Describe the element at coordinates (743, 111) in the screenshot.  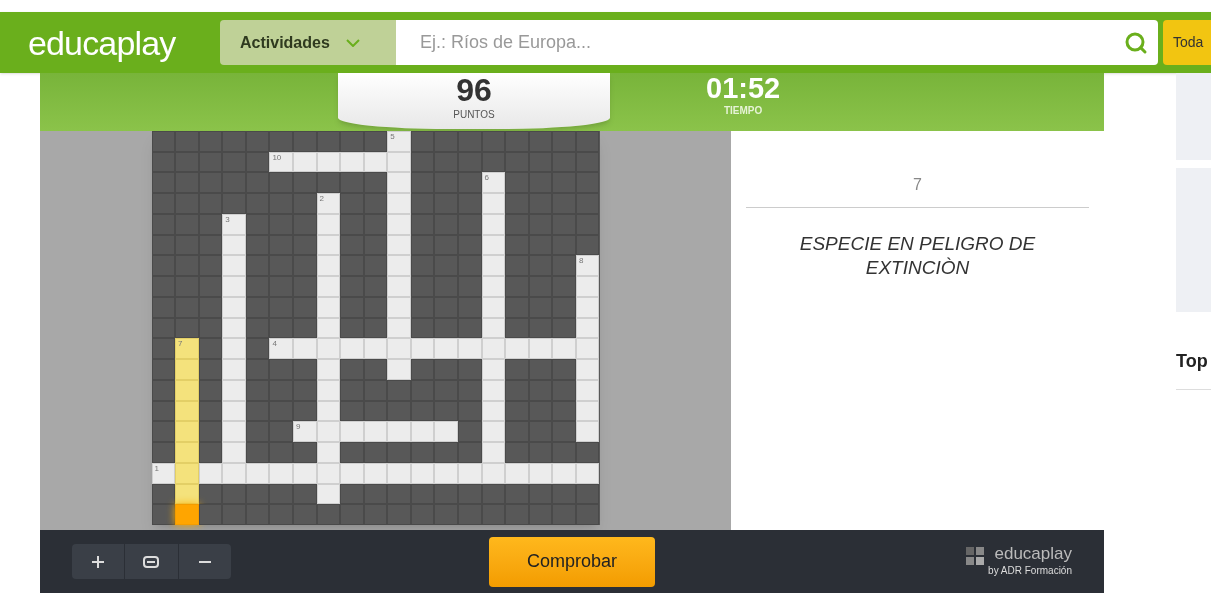
I see `timer-label: TIEMPO` at that location.